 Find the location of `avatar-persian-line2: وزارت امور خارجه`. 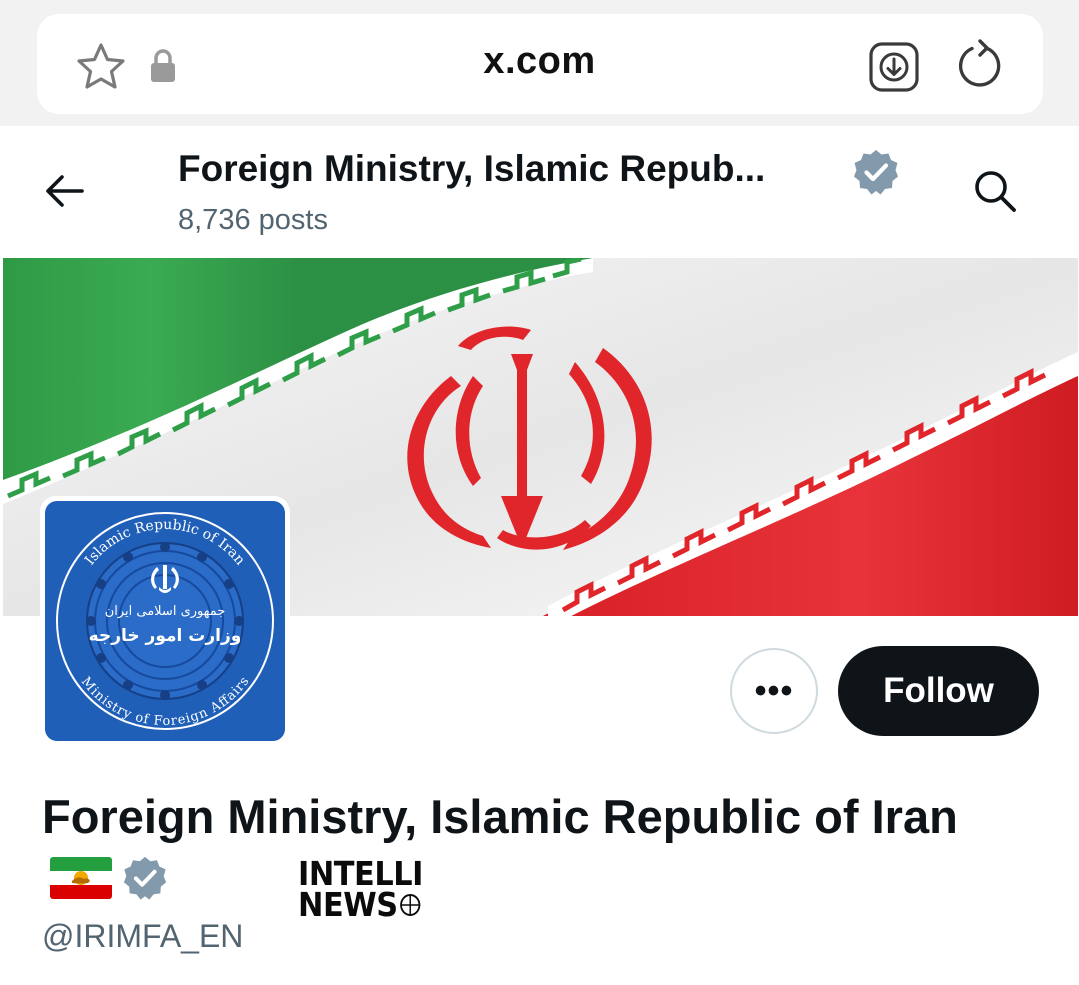

avatar-persian-line2: وزارت امور خارجه is located at coordinates (165, 636).